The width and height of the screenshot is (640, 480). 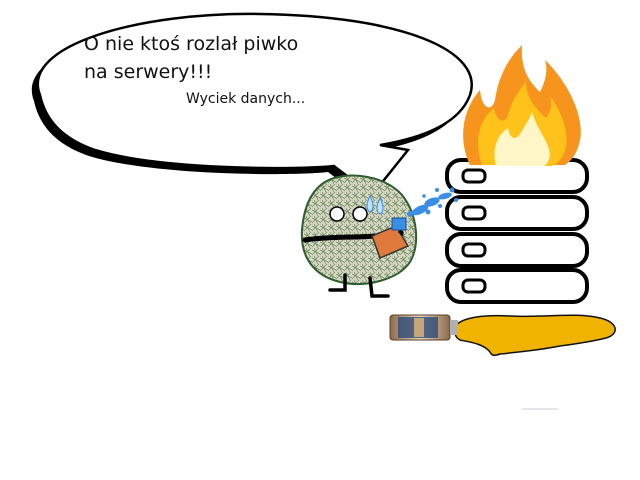 I want to click on beer-puddle, so click(x=535, y=335).